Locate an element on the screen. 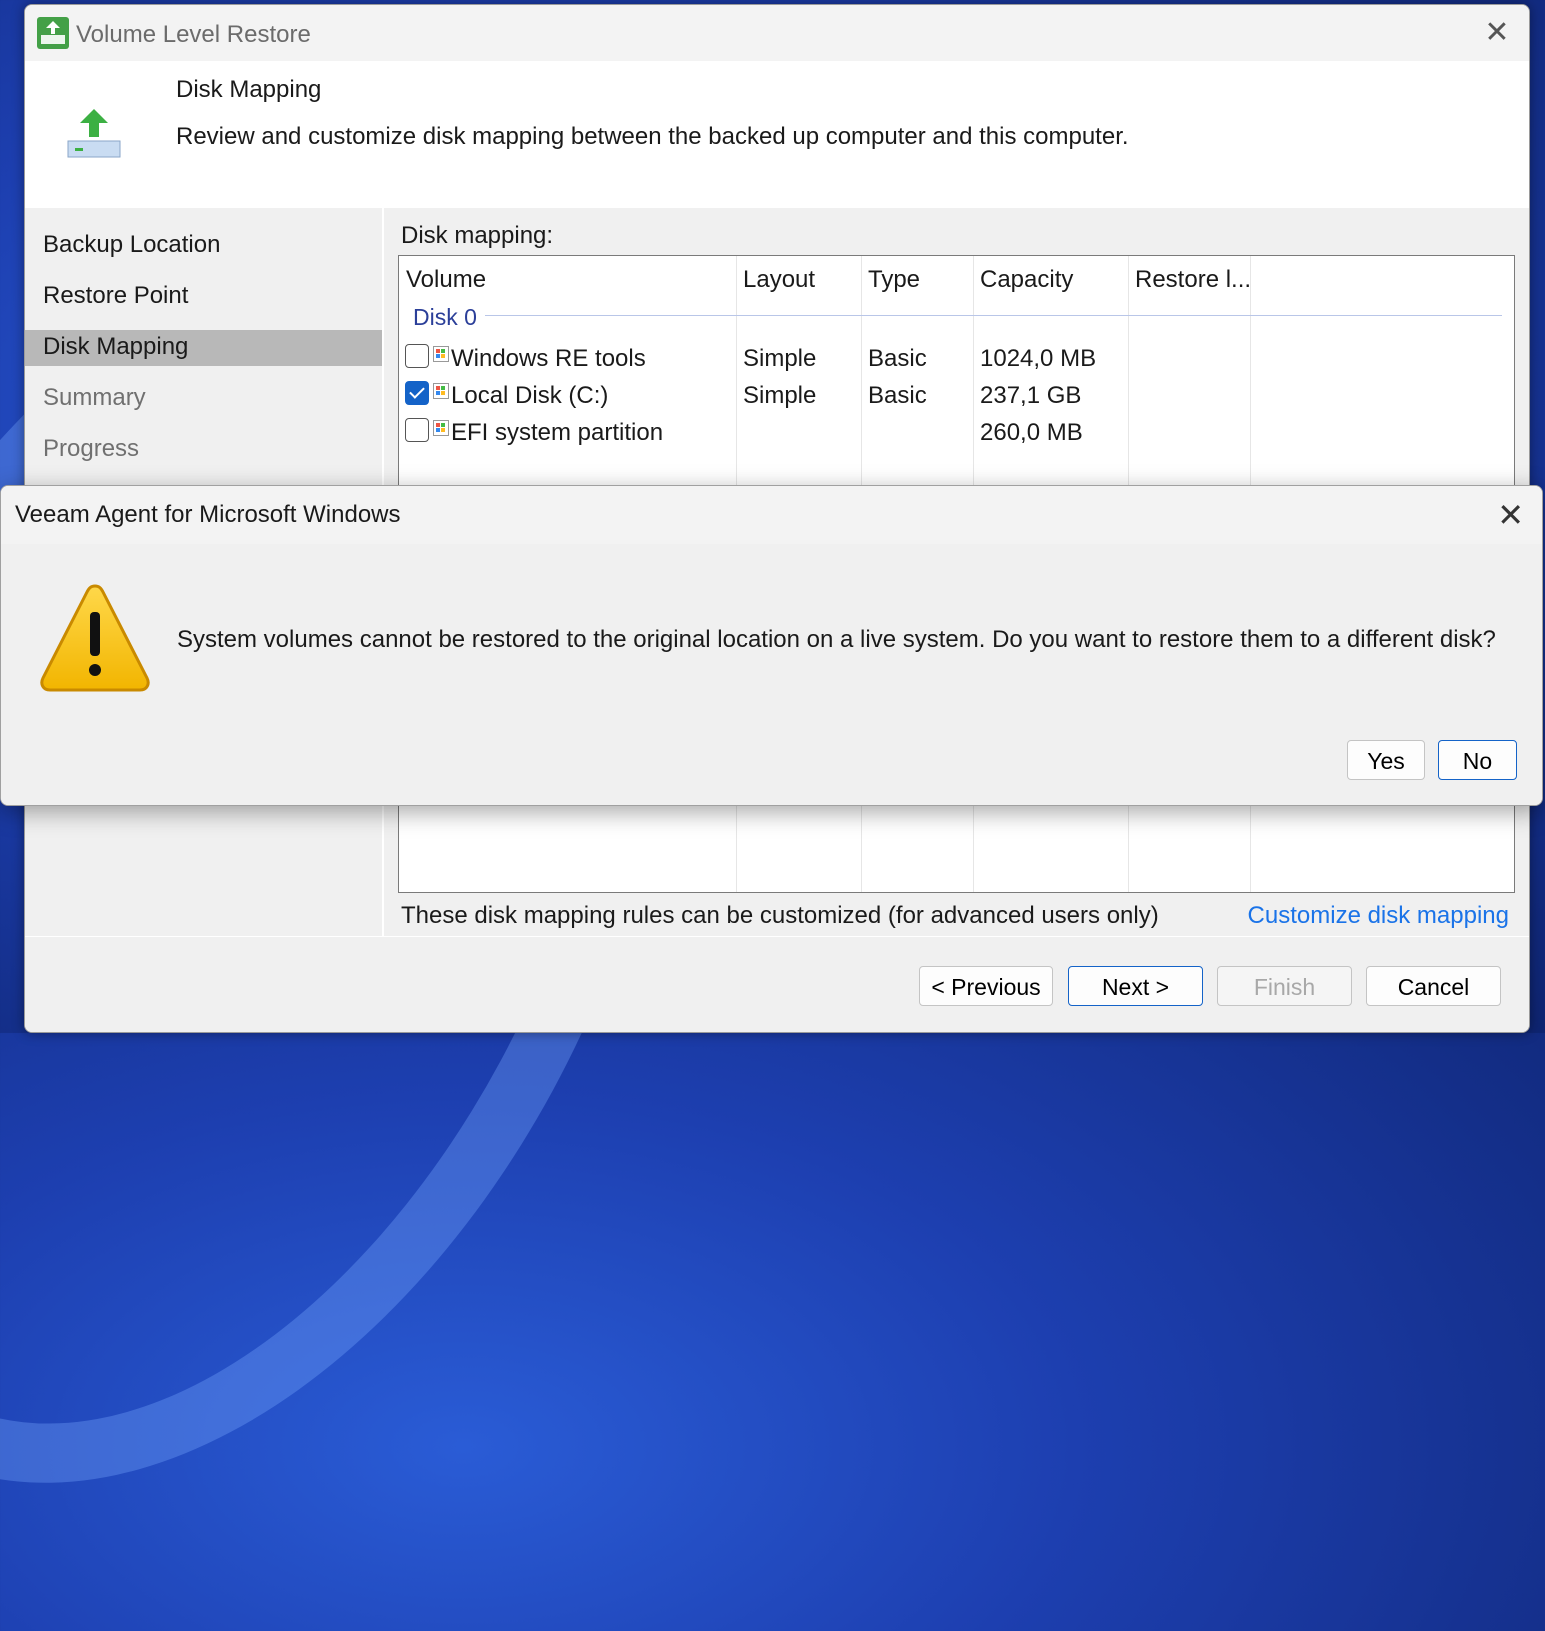  disk-mapping-label: Disk mapping: is located at coordinates (477, 235).